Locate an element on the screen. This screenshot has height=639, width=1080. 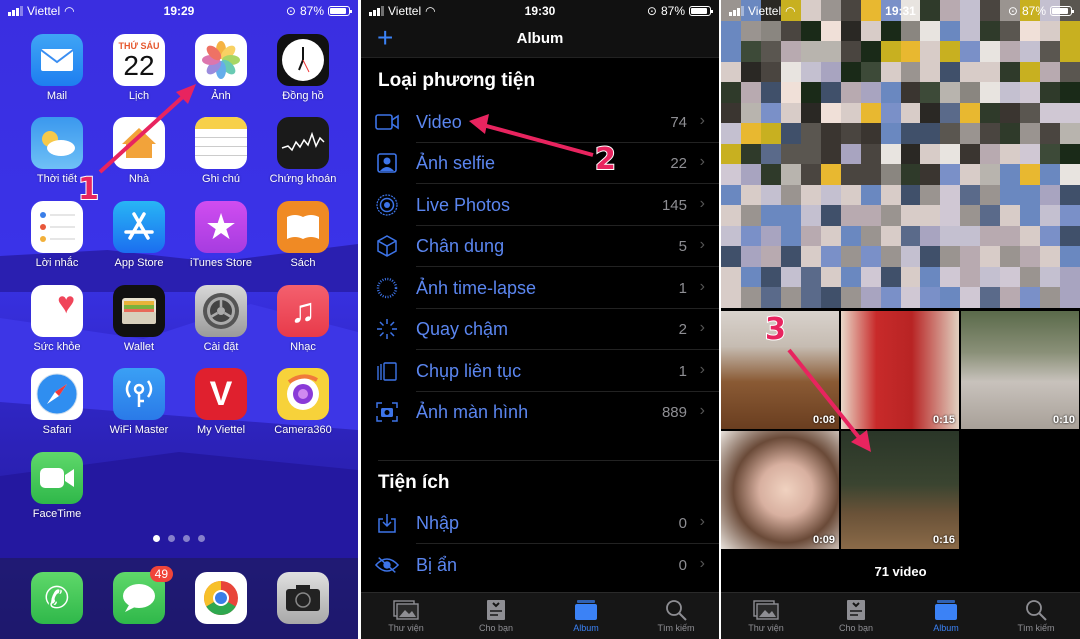
app-stocks: Chứng khoán is located at coordinates (303, 151).